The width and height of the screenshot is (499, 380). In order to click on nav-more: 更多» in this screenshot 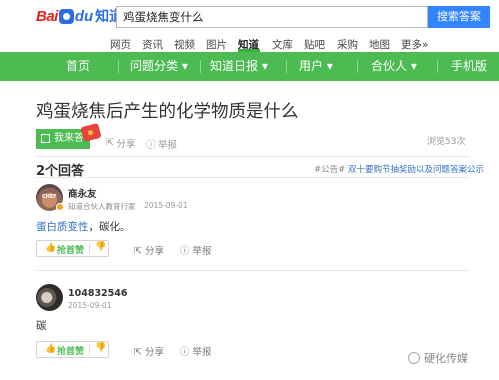, I will do `click(414, 44)`.